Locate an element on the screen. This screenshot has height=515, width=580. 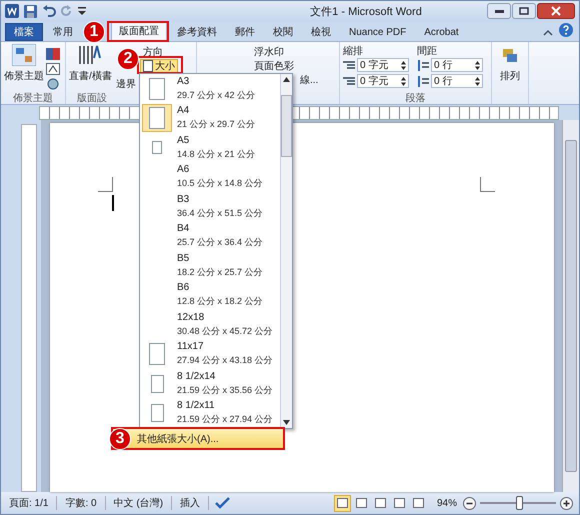
orientation-button: 方向 is located at coordinates (159, 51).